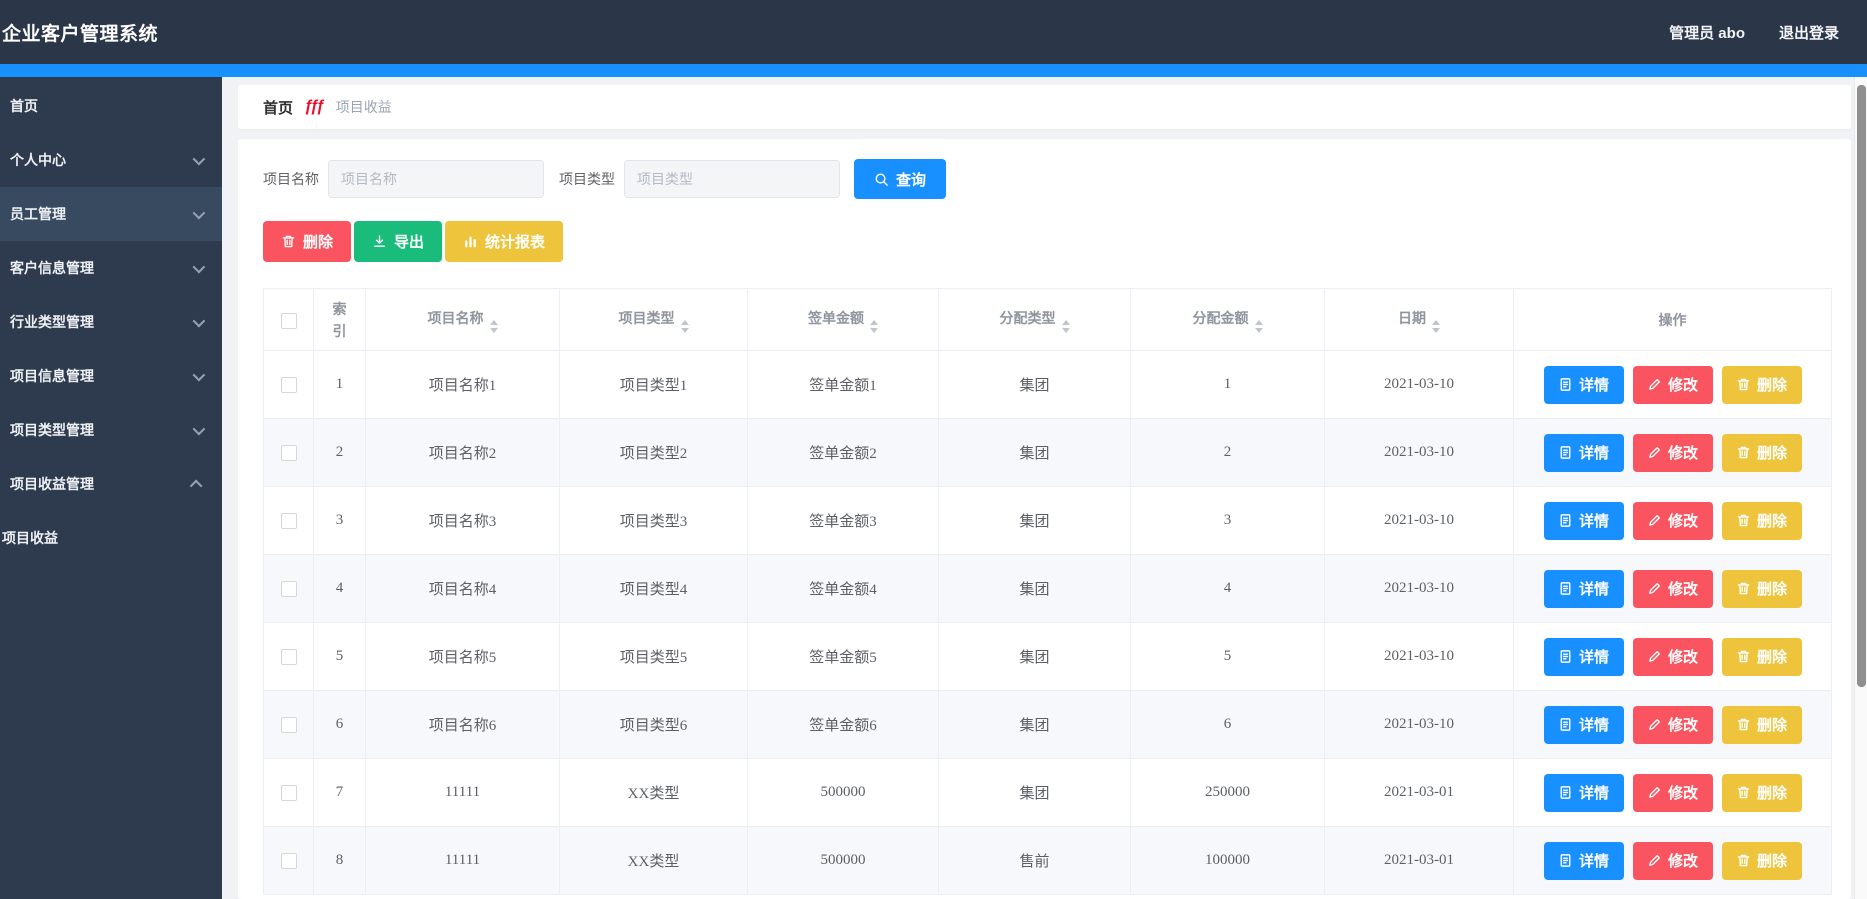  Describe the element at coordinates (111, 538) in the screenshot. I see `sidebar-item-project-income: 项目收益` at that location.